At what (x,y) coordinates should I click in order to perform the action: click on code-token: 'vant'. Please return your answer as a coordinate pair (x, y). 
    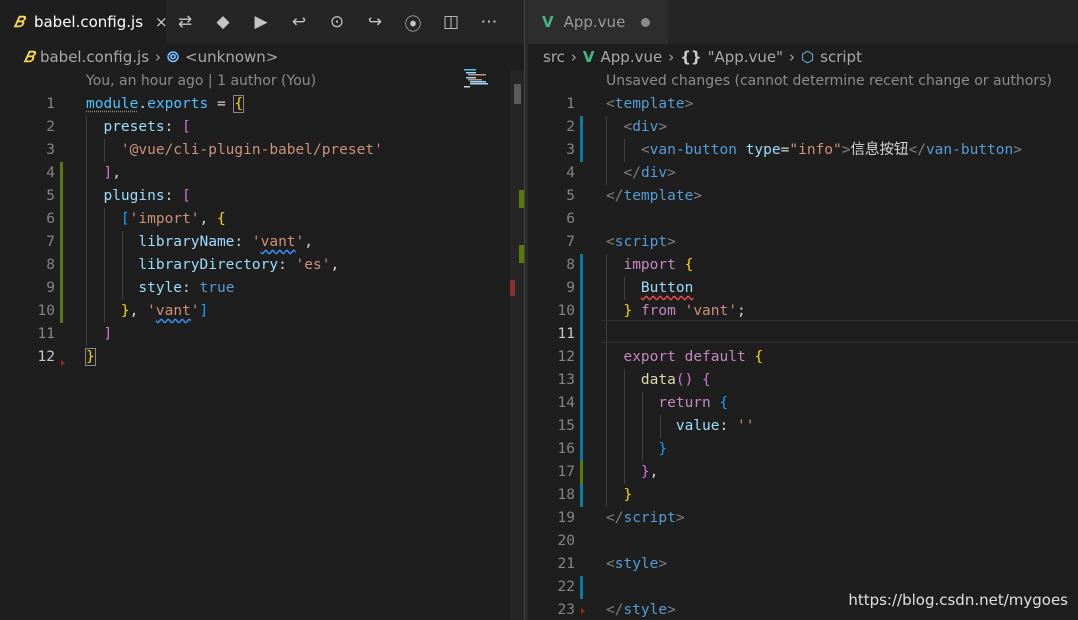
    Looking at the image, I should click on (710, 311).